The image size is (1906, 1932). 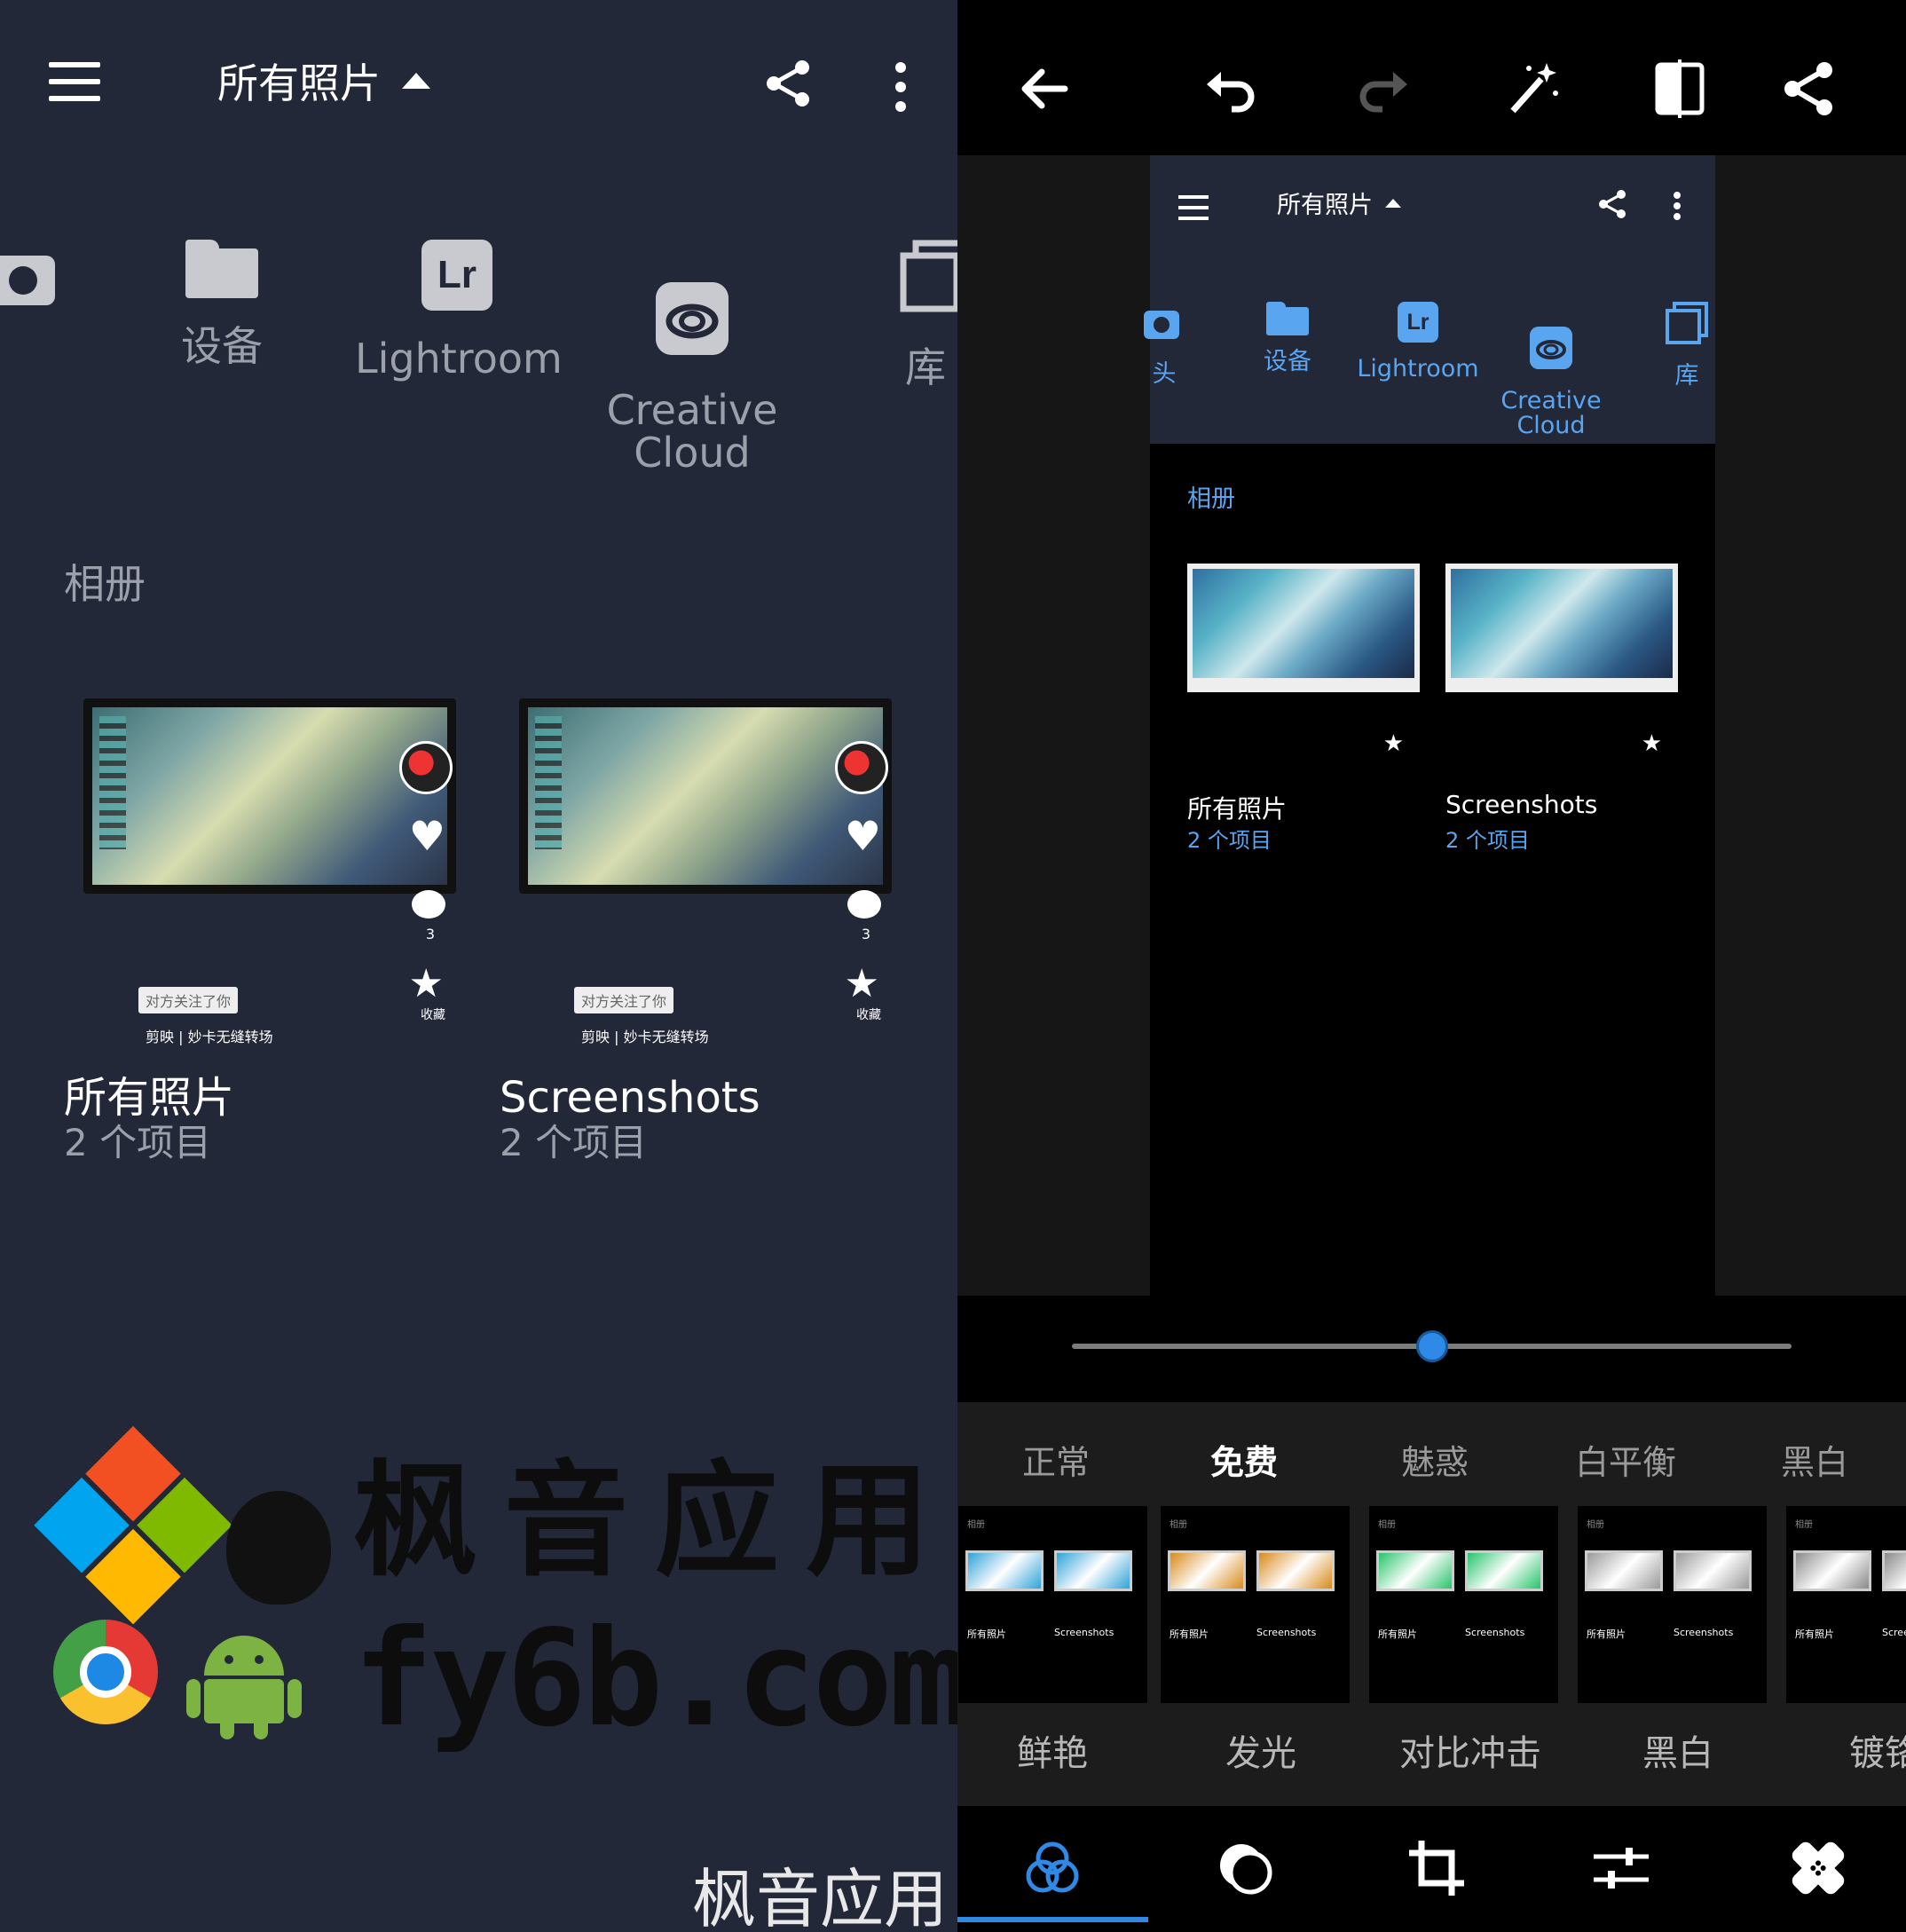 What do you see at coordinates (1435, 1459) in the screenshot?
I see `filter-category-charm: 魅惑` at bounding box center [1435, 1459].